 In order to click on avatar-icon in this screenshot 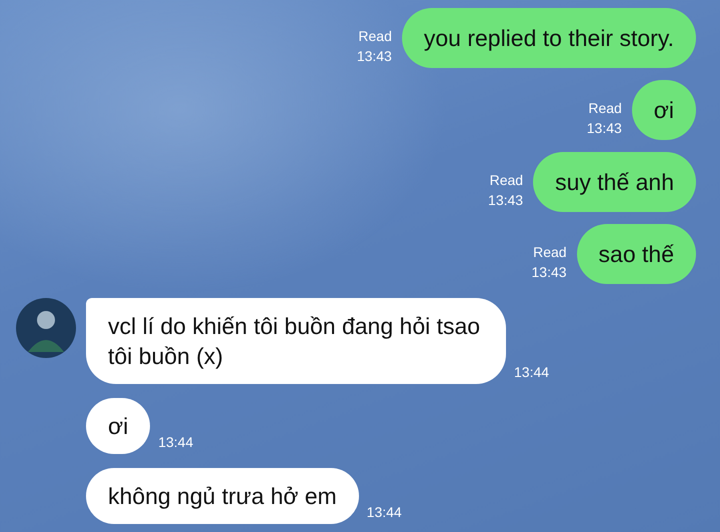, I will do `click(46, 328)`.